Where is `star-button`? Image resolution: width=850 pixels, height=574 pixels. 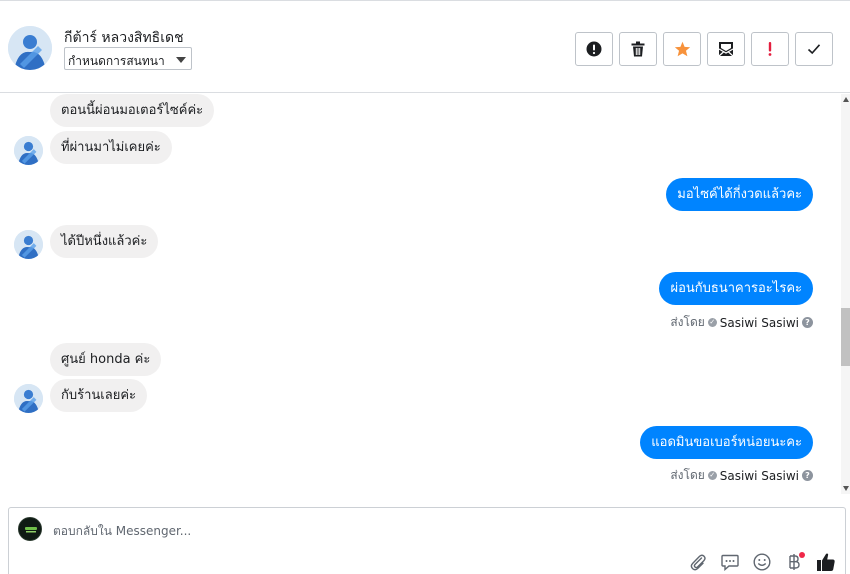
star-button is located at coordinates (682, 49).